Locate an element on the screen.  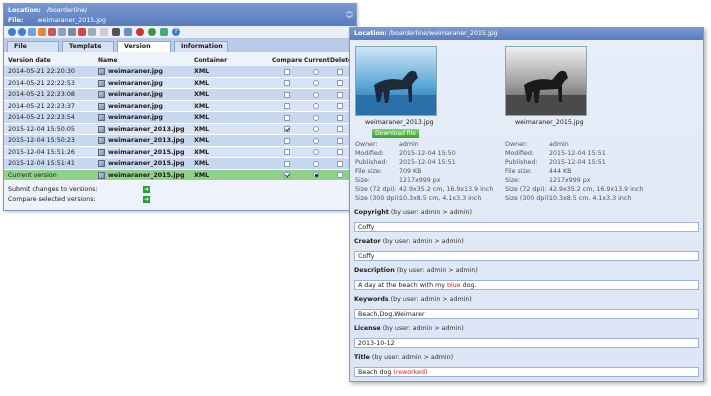
table-row: 2014-05-21 22:20:30 weimaraner.jpg XML is located at coordinates (180, 72).